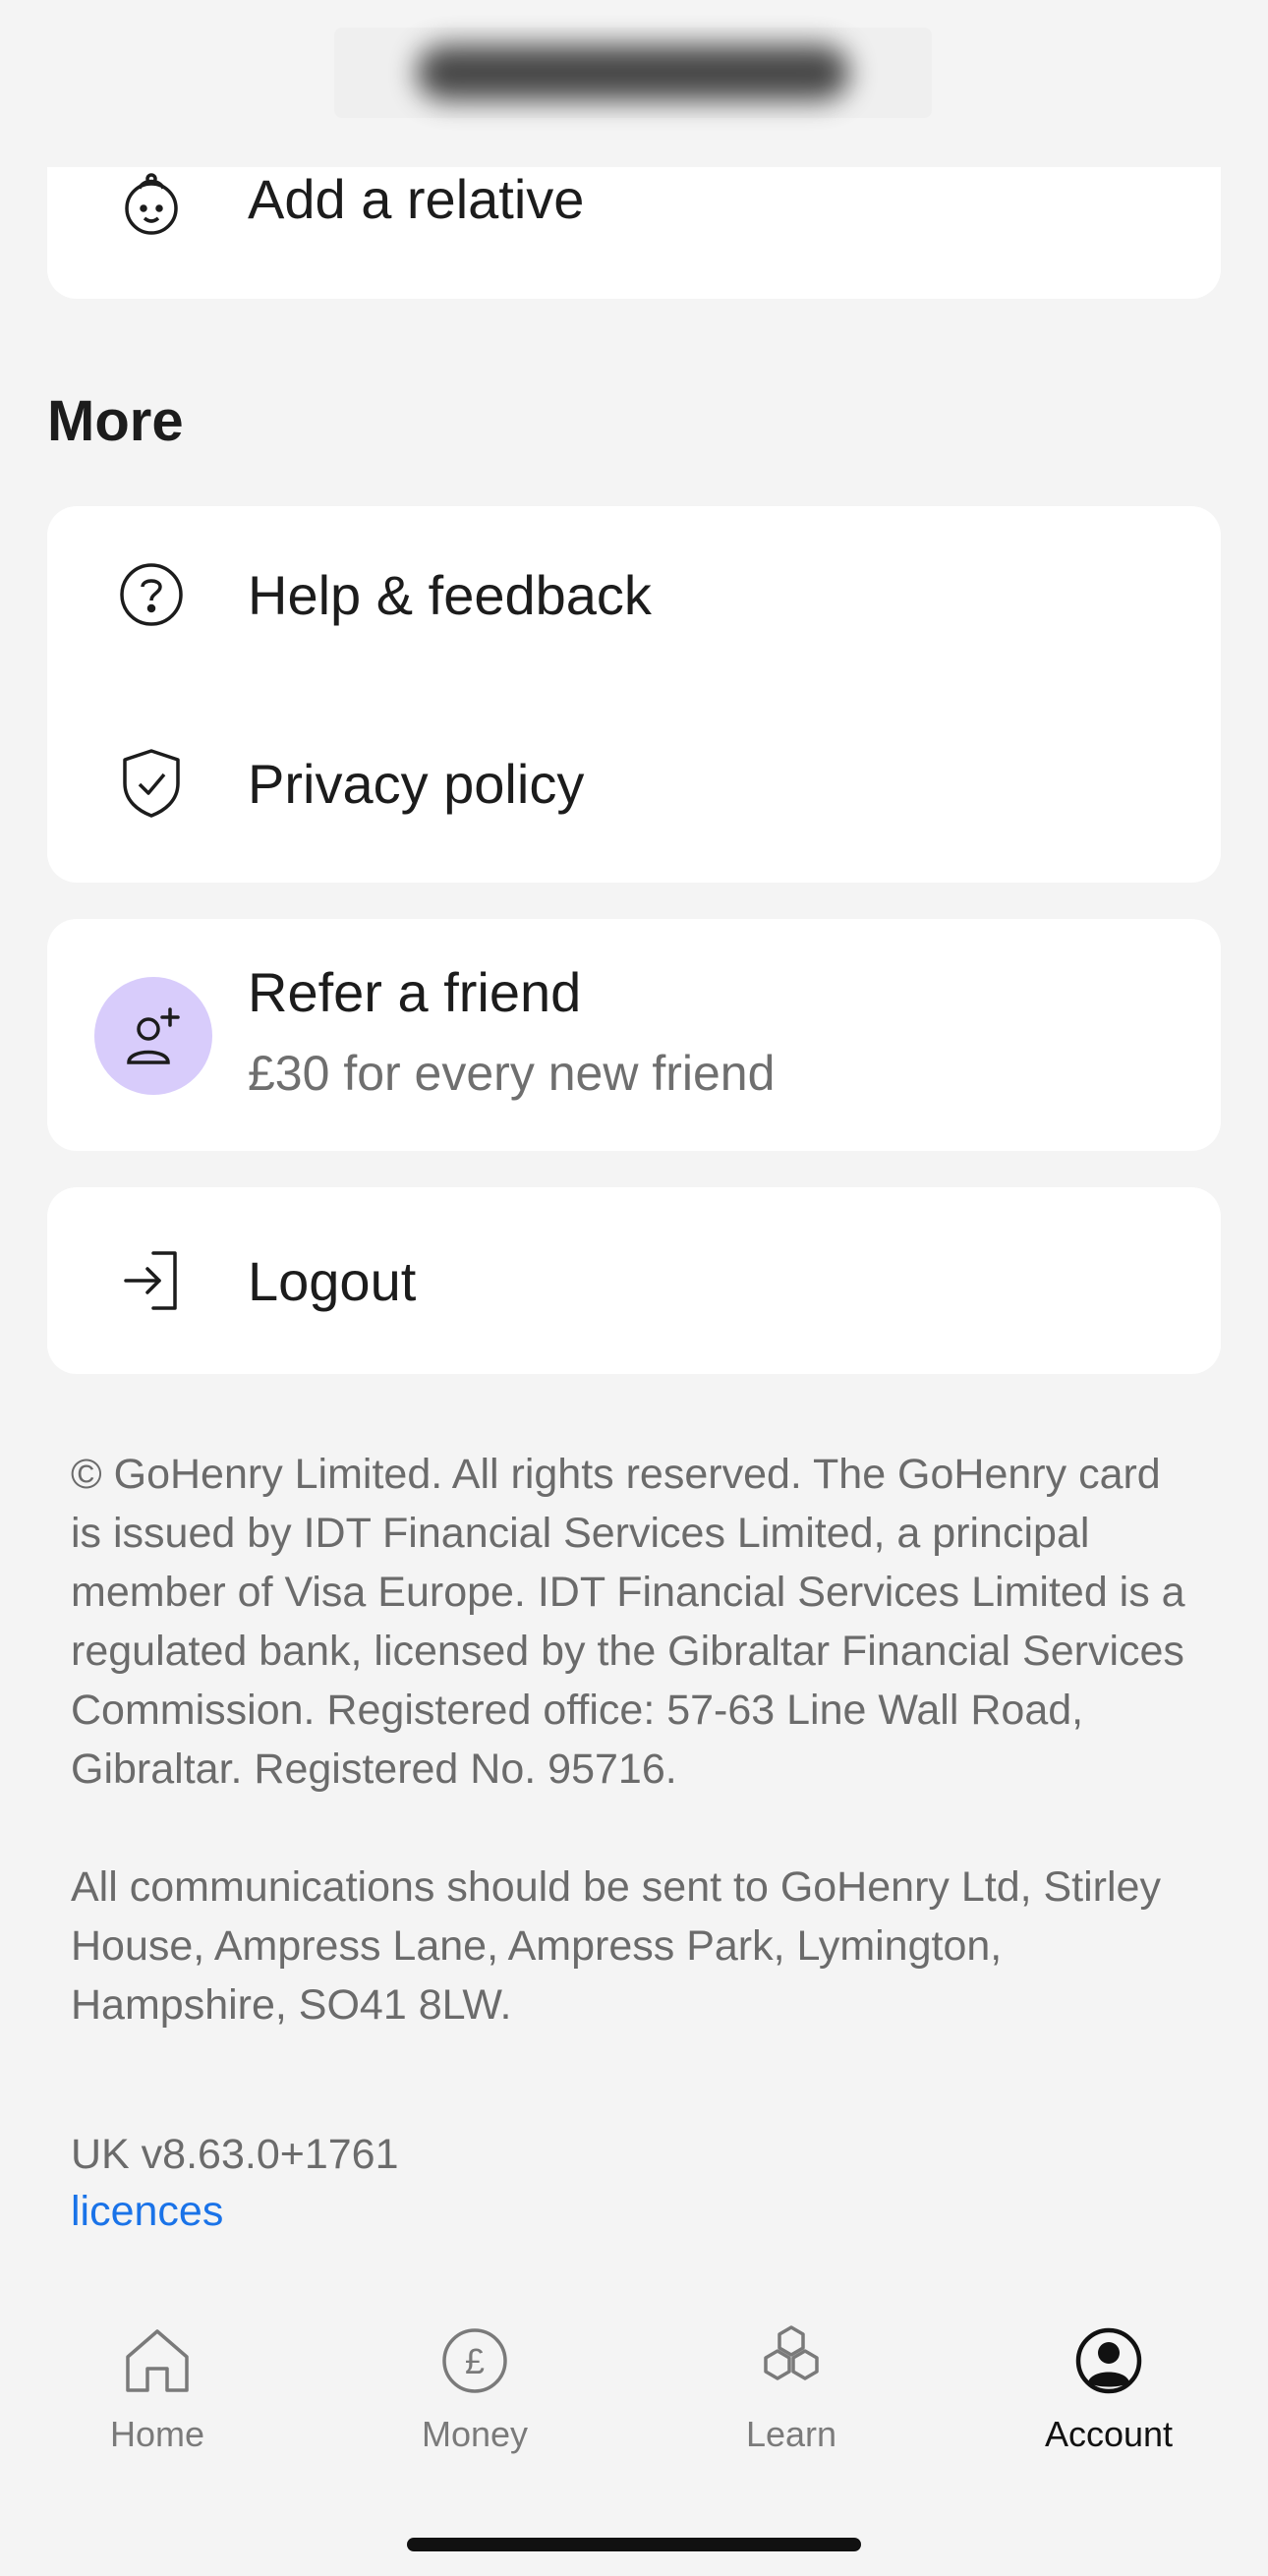 The image size is (1268, 2576). I want to click on help-feedback-row: Help & feedback, so click(634, 595).